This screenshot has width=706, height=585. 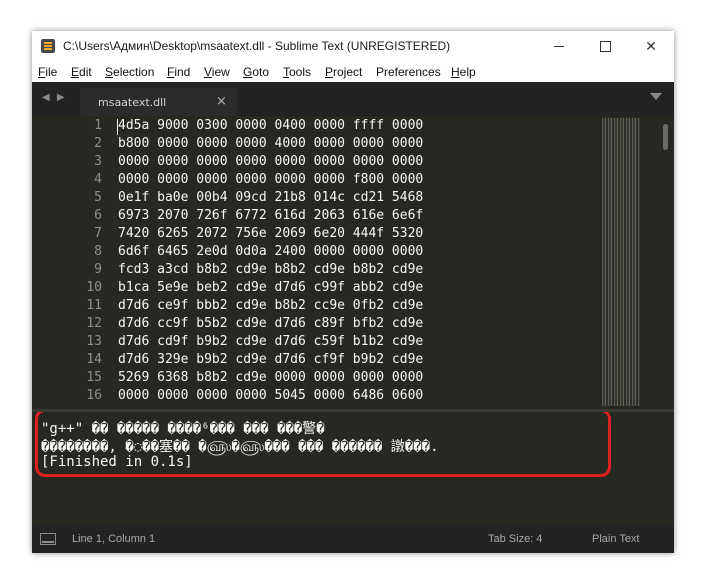 I want to click on line-number: 12, so click(x=94, y=323).